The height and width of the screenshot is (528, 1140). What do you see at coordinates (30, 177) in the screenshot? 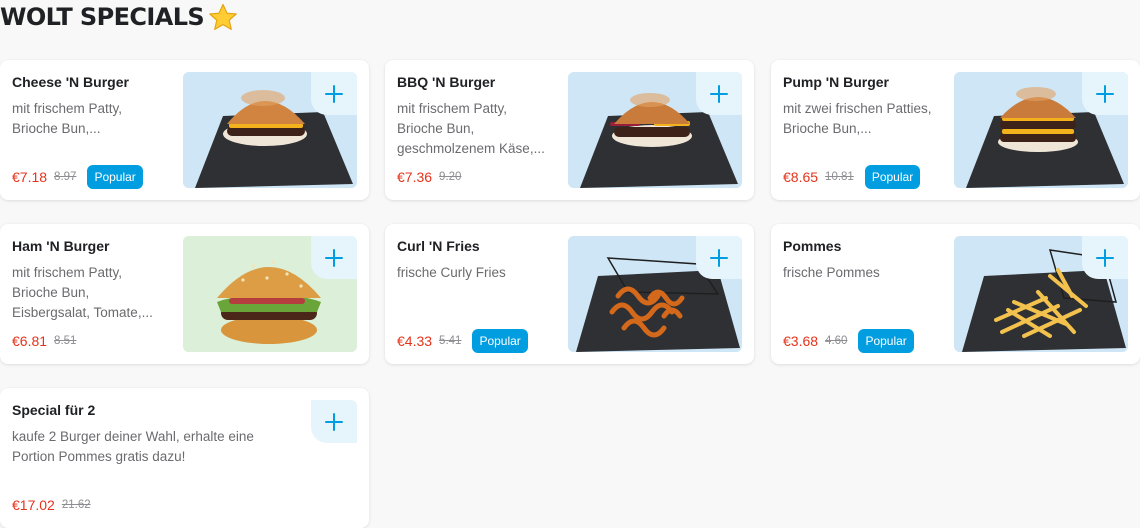
I see `product-price: €7.18` at bounding box center [30, 177].